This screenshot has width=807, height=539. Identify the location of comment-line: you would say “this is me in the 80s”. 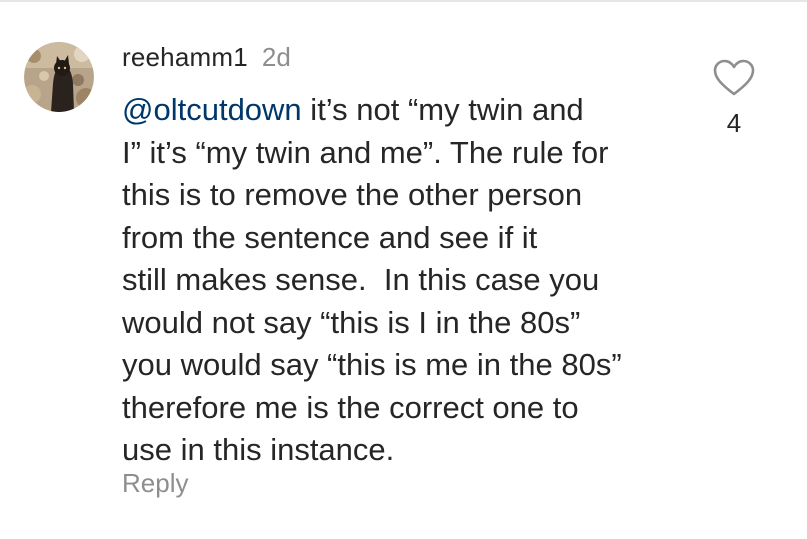
(372, 364).